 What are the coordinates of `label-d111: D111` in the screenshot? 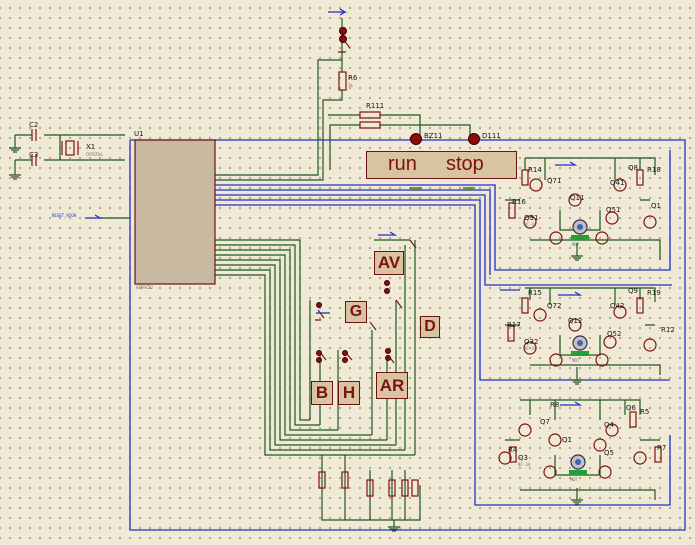 It's located at (491, 136).